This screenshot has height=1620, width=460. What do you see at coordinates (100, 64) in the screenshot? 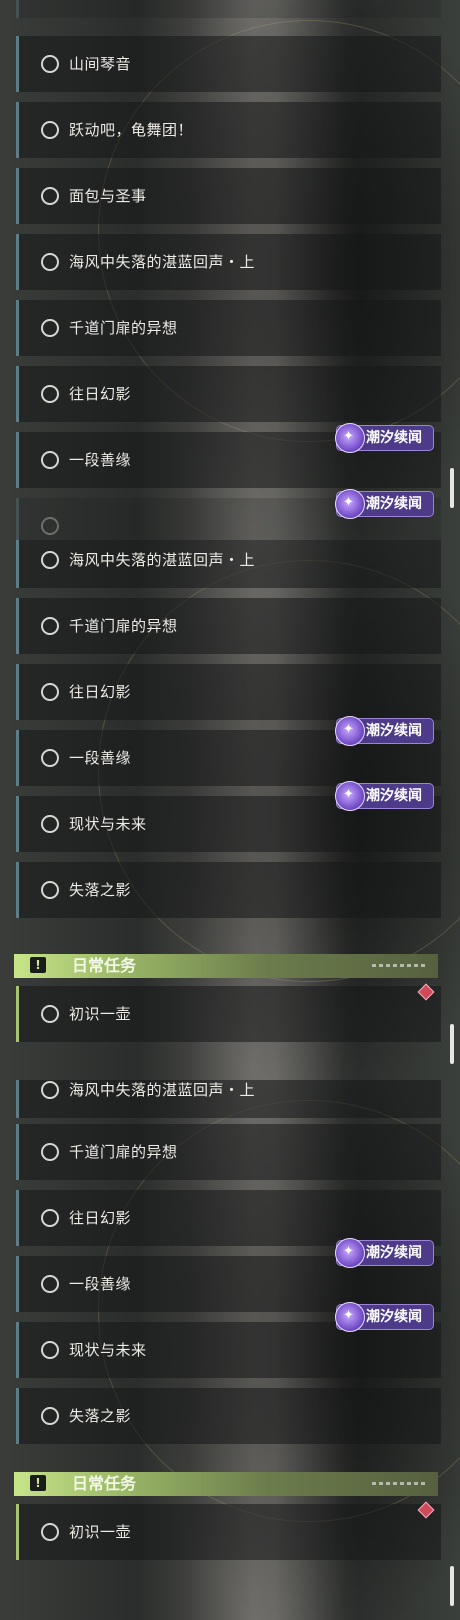
I see `quest-item-label: 山间琴音` at bounding box center [100, 64].